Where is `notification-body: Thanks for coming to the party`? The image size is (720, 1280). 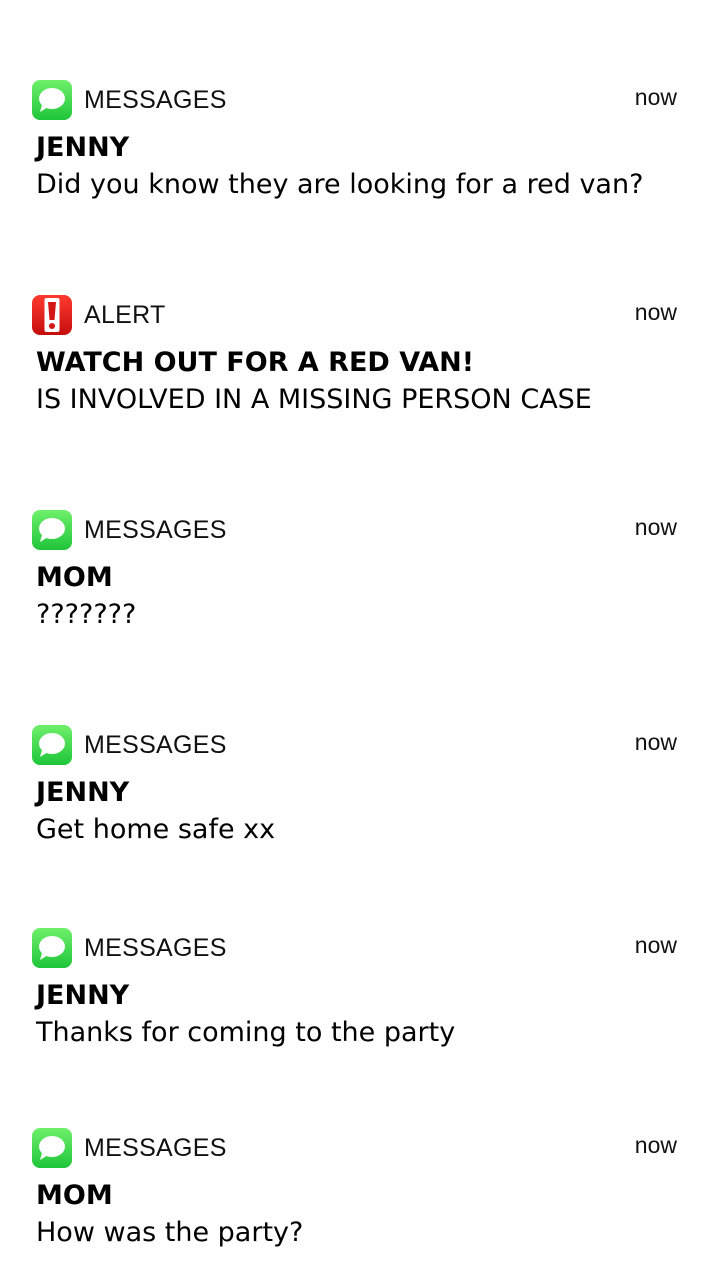
notification-body: Thanks for coming to the party is located at coordinates (246, 1032).